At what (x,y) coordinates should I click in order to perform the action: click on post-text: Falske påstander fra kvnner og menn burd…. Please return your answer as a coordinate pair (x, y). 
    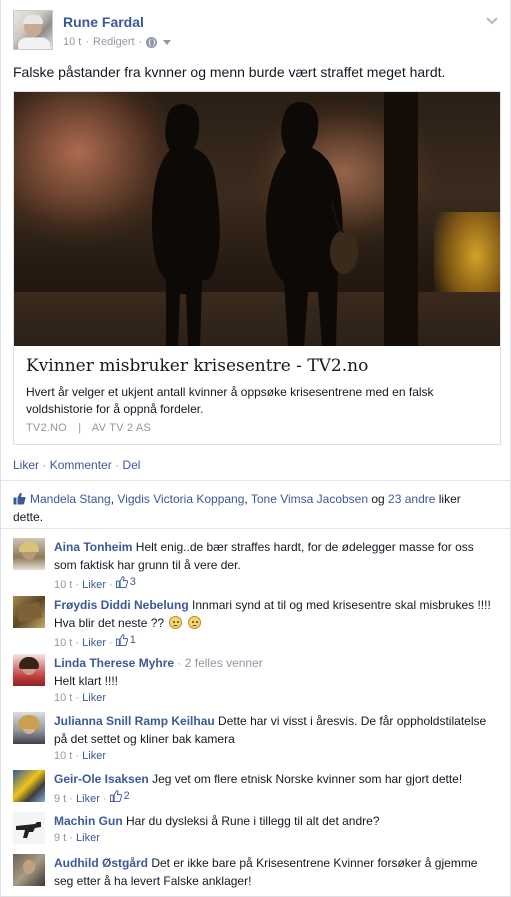
    Looking at the image, I should click on (229, 72).